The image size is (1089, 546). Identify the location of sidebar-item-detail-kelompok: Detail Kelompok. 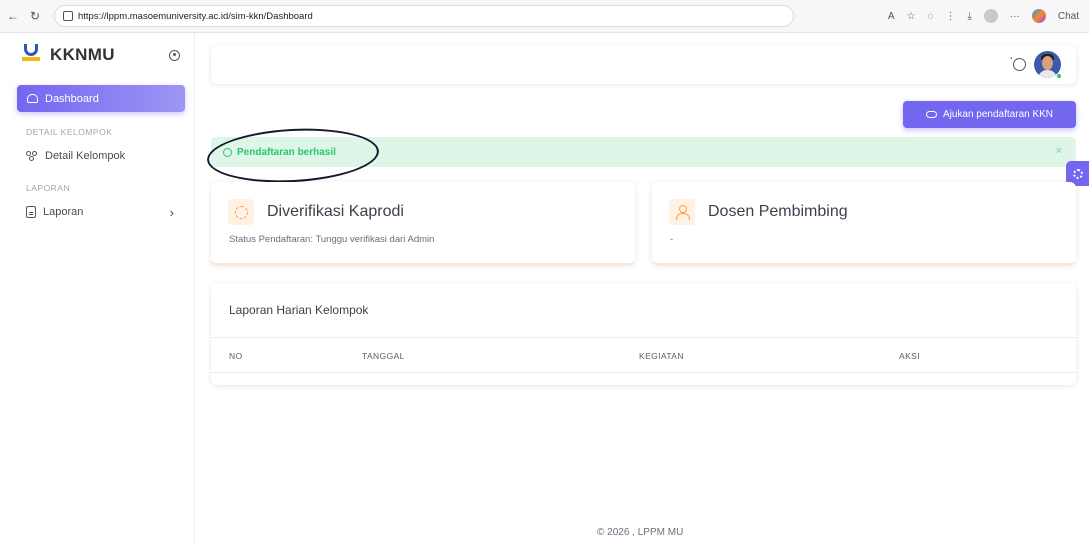
(97, 156).